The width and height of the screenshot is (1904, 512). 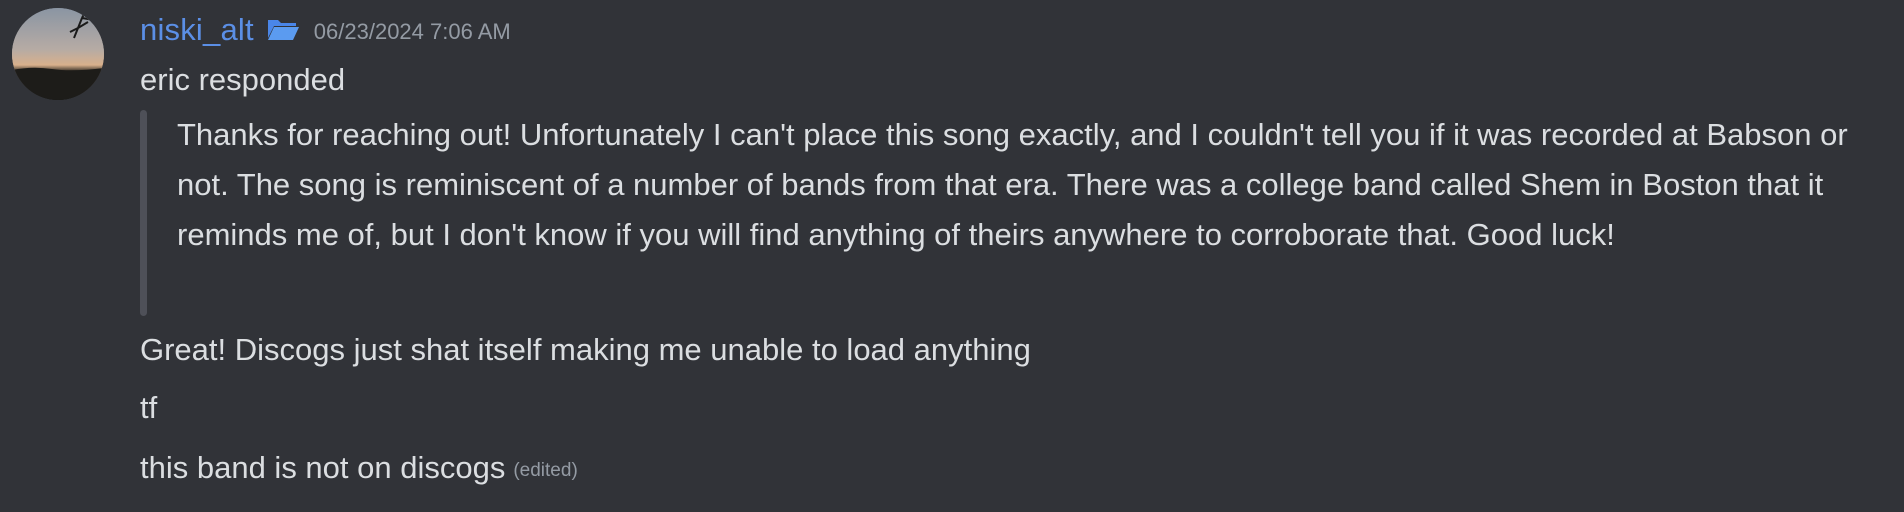 I want to click on folder-icon, so click(x=283, y=31).